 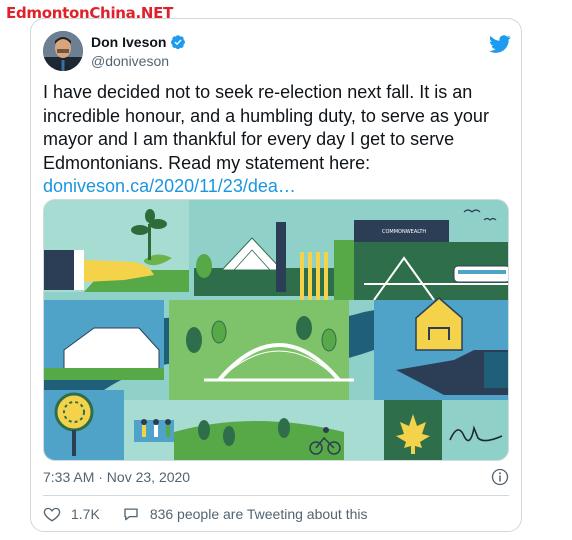 What do you see at coordinates (52, 514) in the screenshot?
I see `heart-icon` at bounding box center [52, 514].